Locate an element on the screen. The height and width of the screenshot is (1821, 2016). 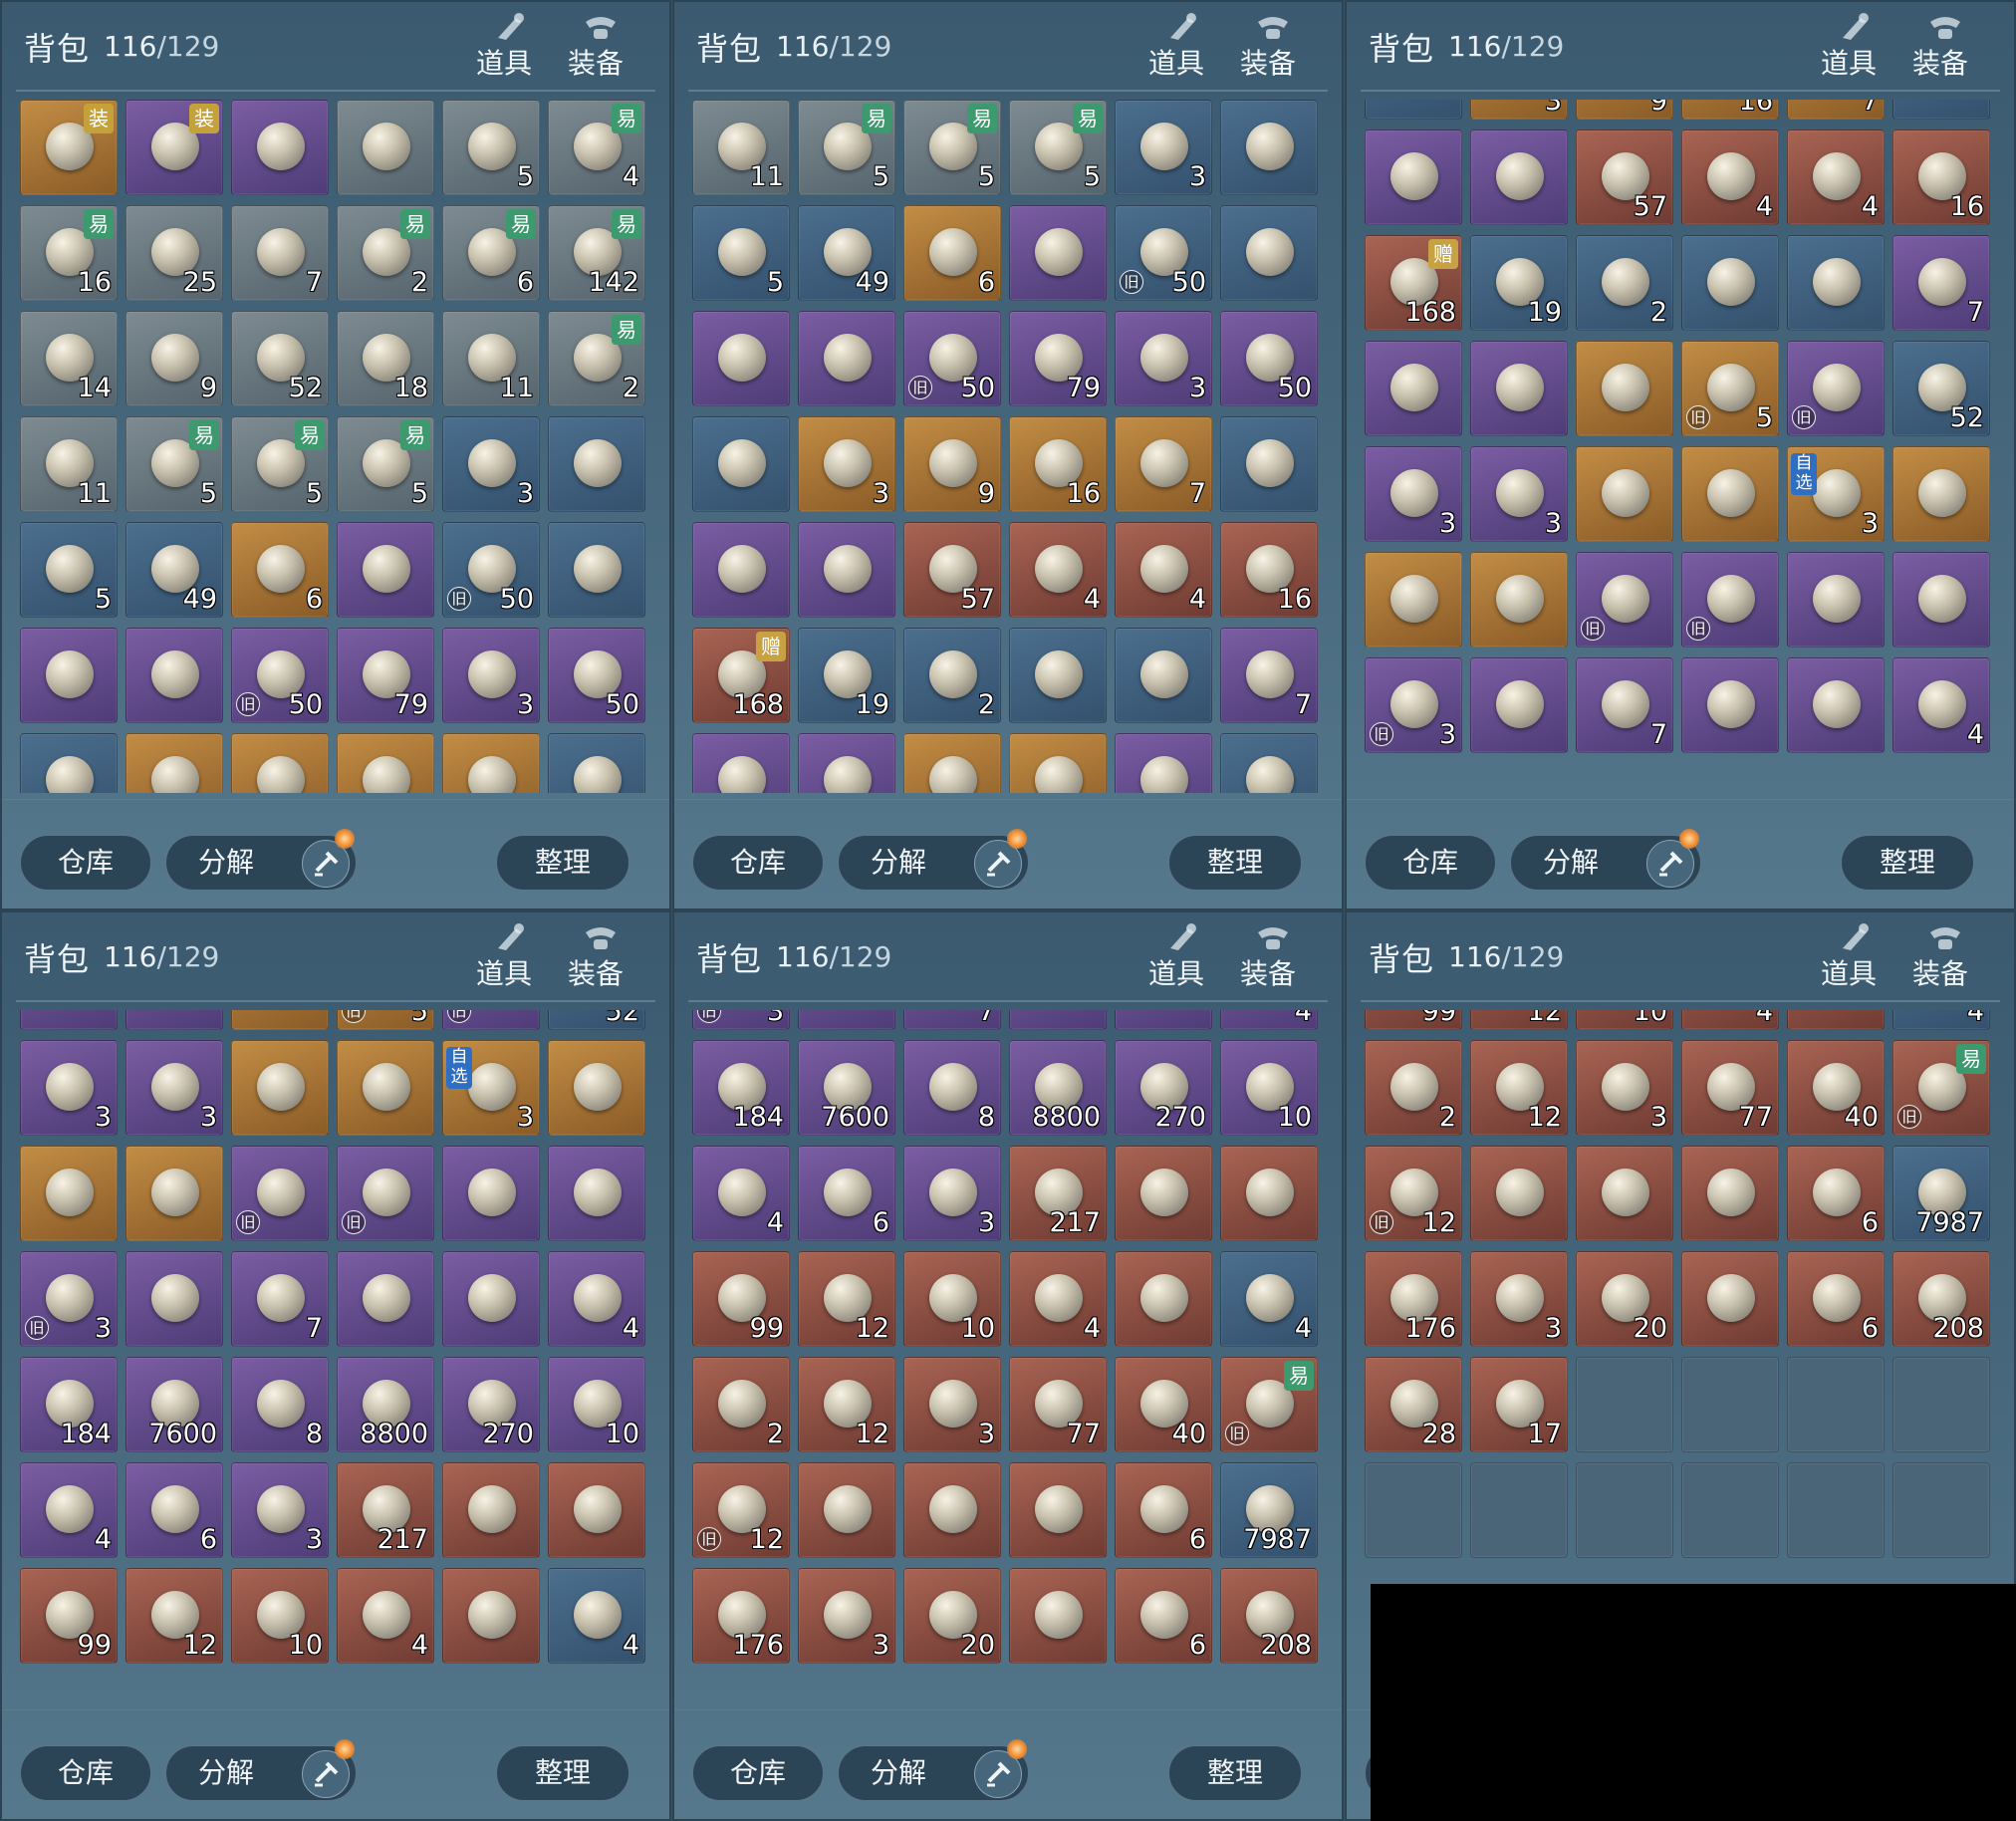
item-slot: 52 is located at coordinates (1941, 388).